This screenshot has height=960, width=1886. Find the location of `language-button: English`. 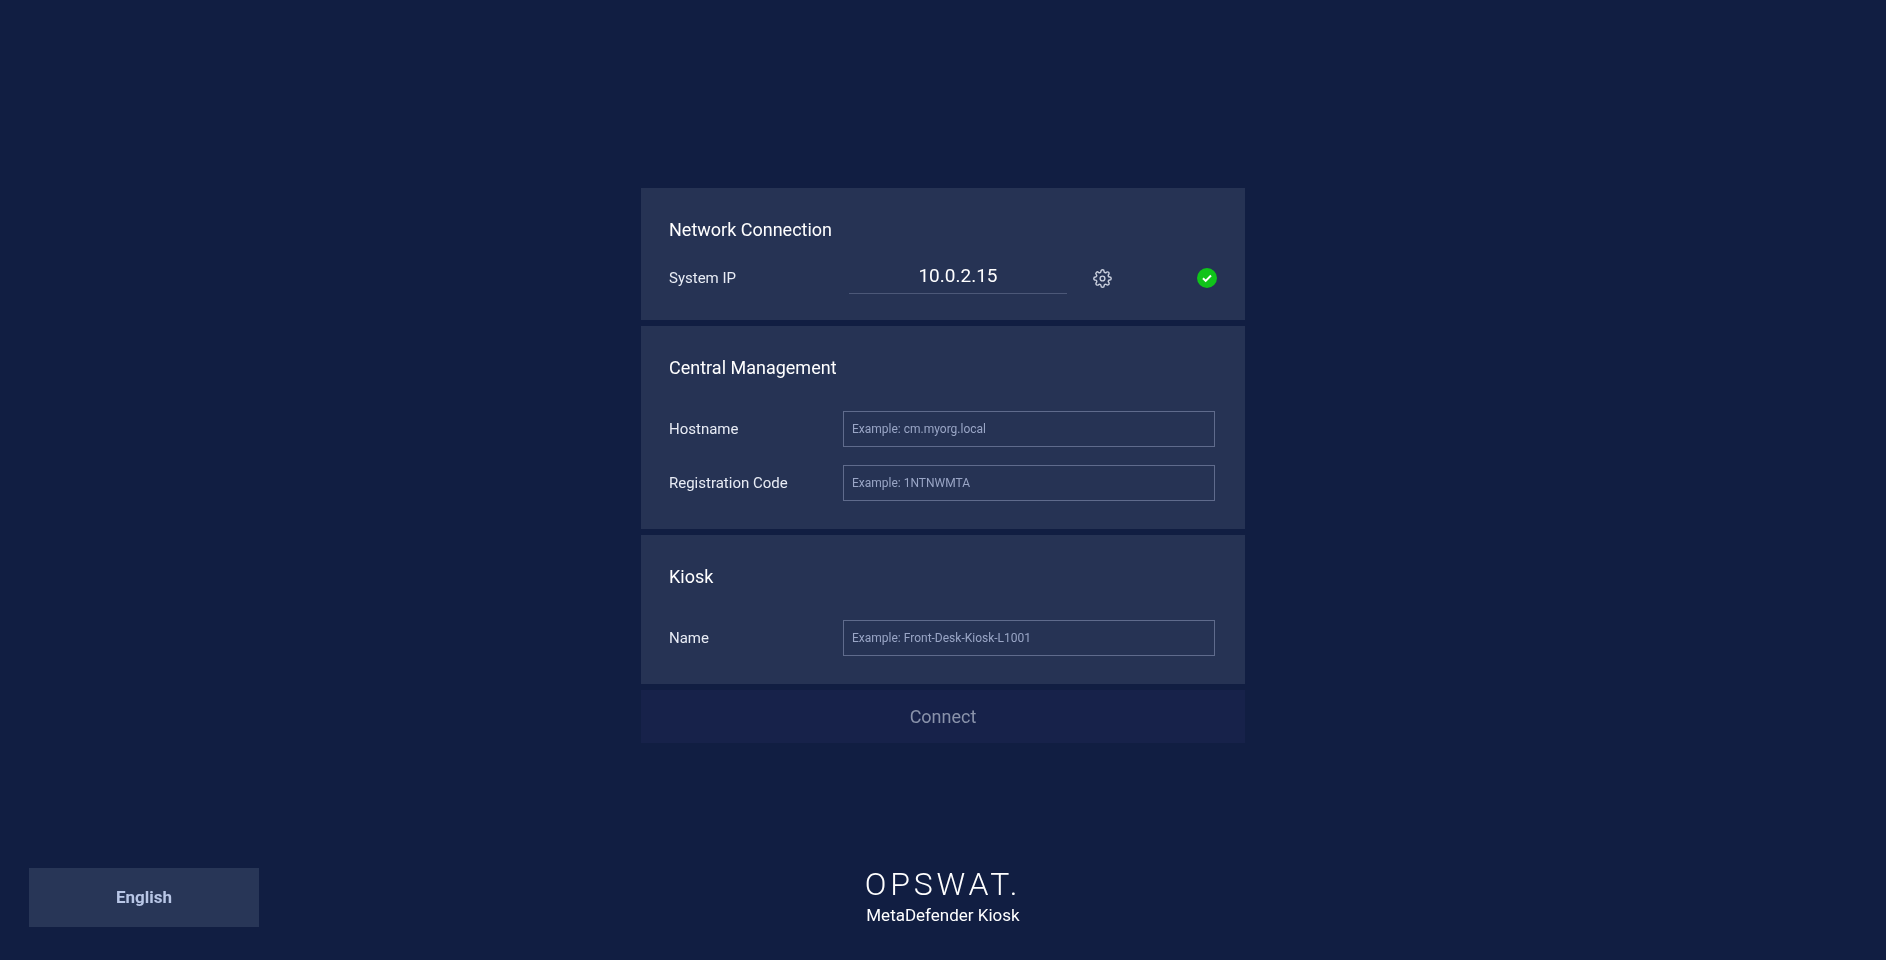

language-button: English is located at coordinates (144, 897).